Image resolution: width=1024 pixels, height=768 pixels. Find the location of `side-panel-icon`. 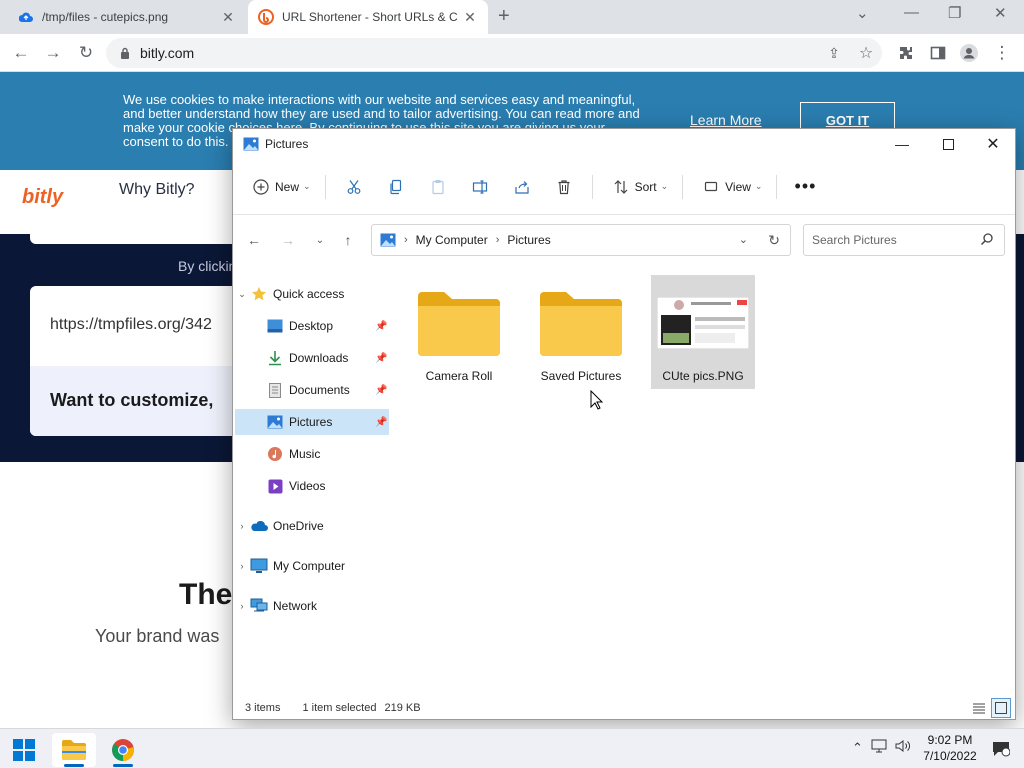

side-panel-icon is located at coordinates (938, 53).